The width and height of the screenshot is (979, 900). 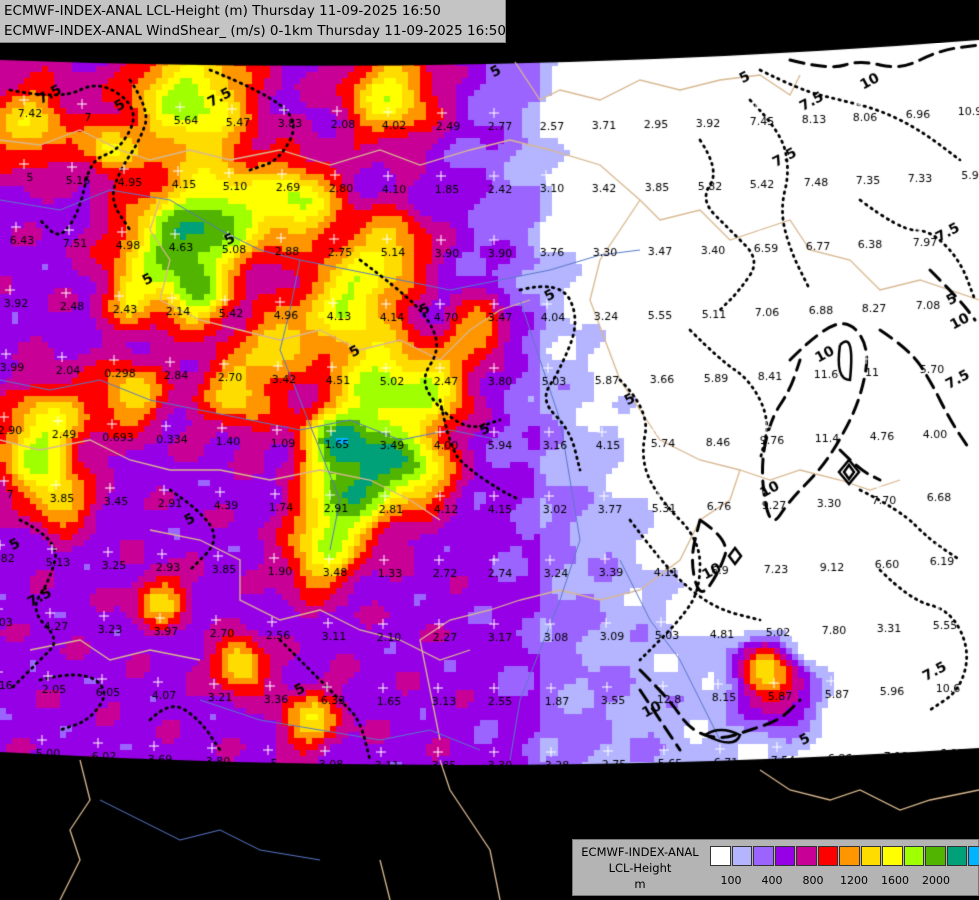 What do you see at coordinates (895, 880) in the screenshot?
I see `legend-tick: 1600` at bounding box center [895, 880].